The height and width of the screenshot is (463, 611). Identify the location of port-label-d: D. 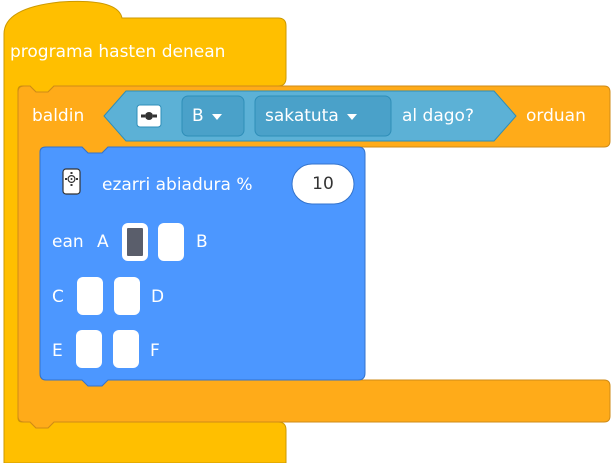
(158, 297).